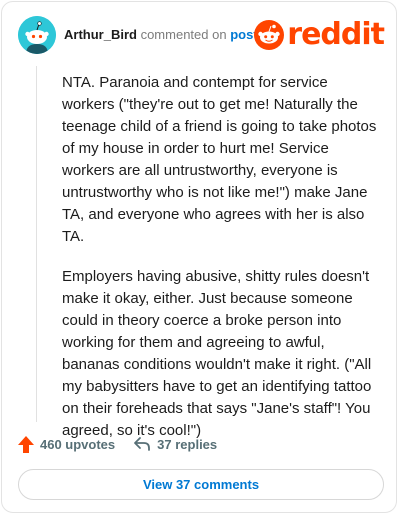 Image resolution: width=400 pixels, height=516 pixels. Describe the element at coordinates (183, 34) in the screenshot. I see `commented-on-text: commented on` at that location.